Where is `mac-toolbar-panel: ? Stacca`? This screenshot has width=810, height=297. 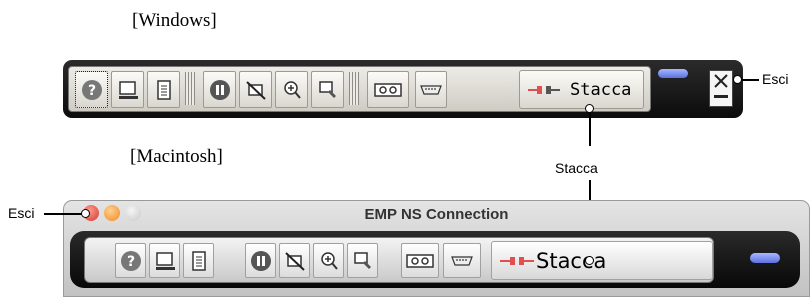 mac-toolbar-panel: ? Stacca is located at coordinates (399, 260).